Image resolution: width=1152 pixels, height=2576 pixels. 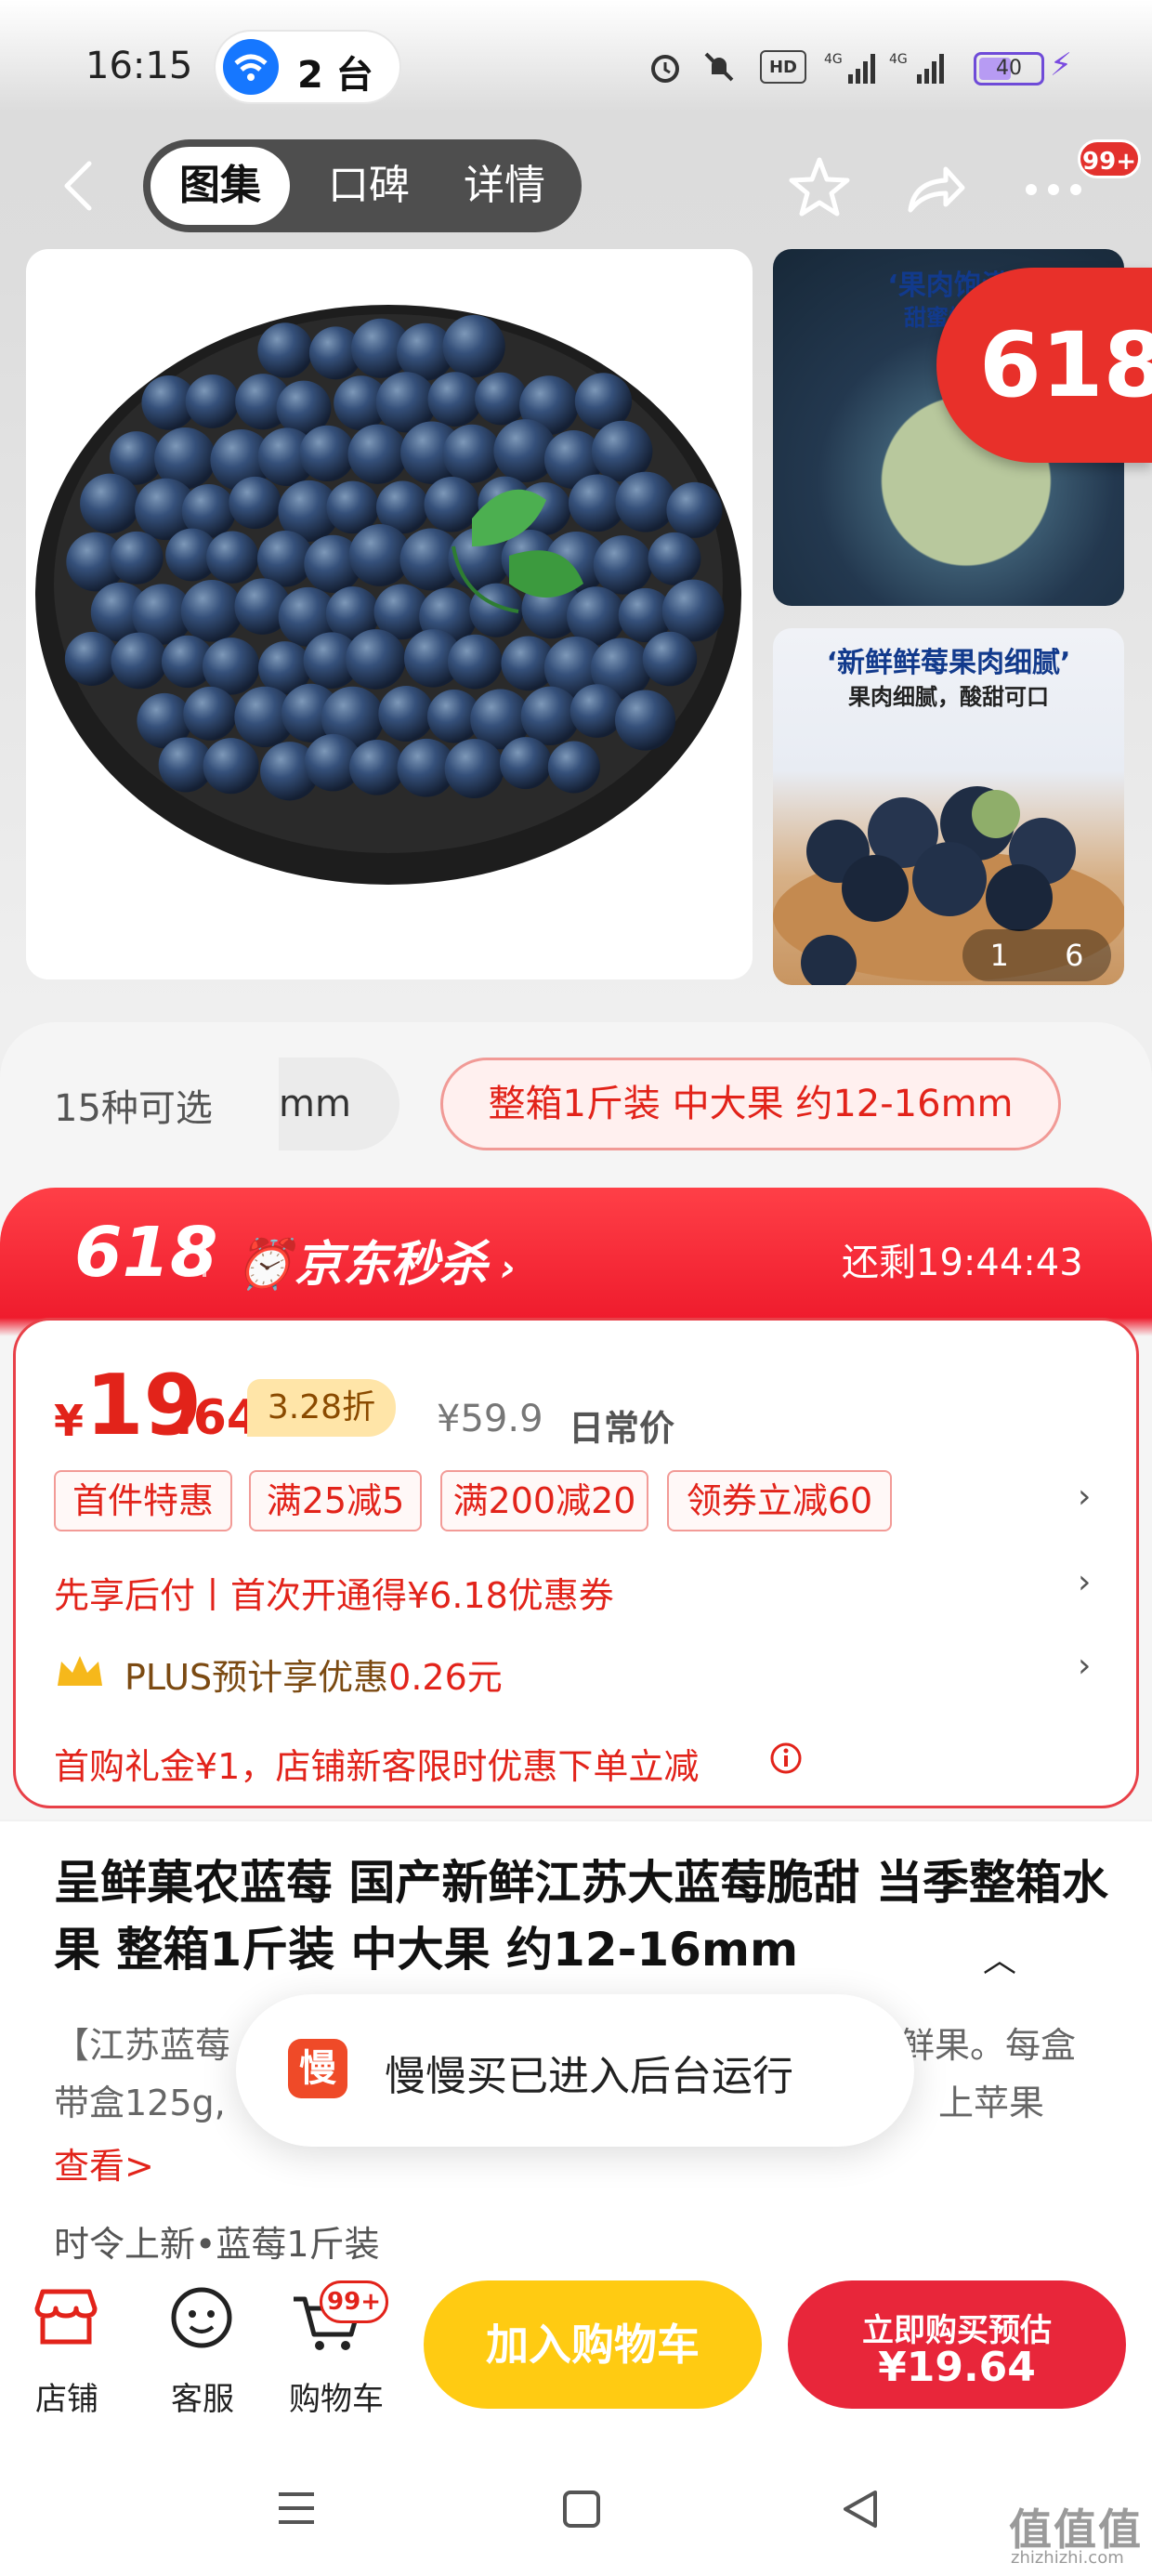 I want to click on pay-later-row: 先享后付丨首次开通得¥6.18优惠券, so click(x=334, y=1592).